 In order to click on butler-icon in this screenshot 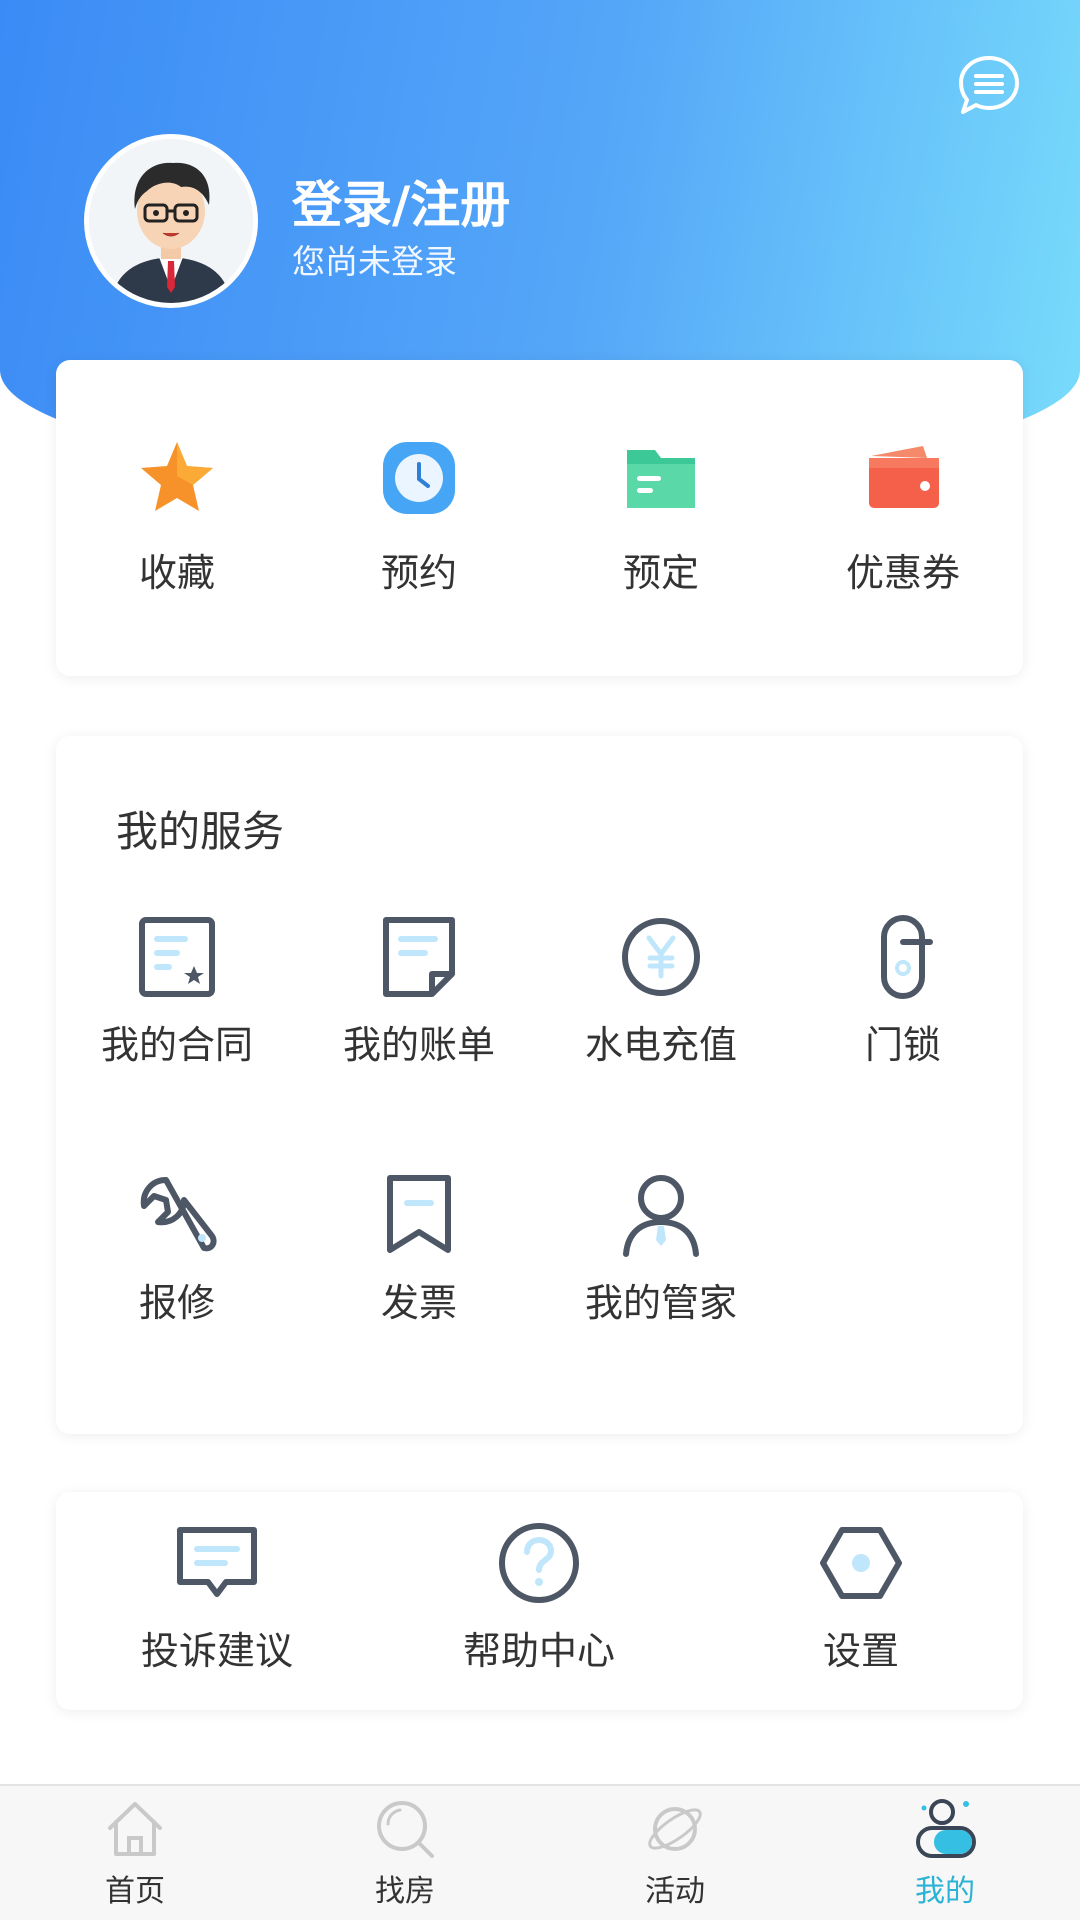, I will do `click(661, 1216)`.